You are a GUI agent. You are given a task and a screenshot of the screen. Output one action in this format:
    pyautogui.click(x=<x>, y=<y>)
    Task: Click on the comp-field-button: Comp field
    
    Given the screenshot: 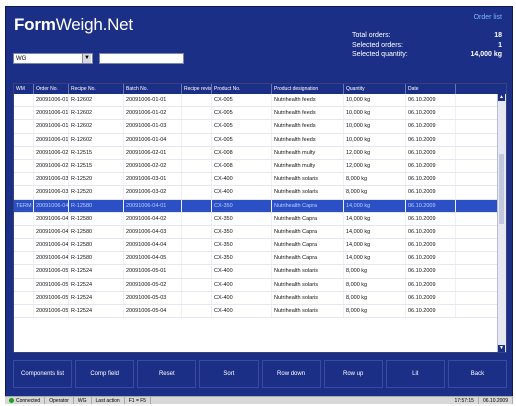 What is the action you would take?
    pyautogui.click(x=105, y=374)
    